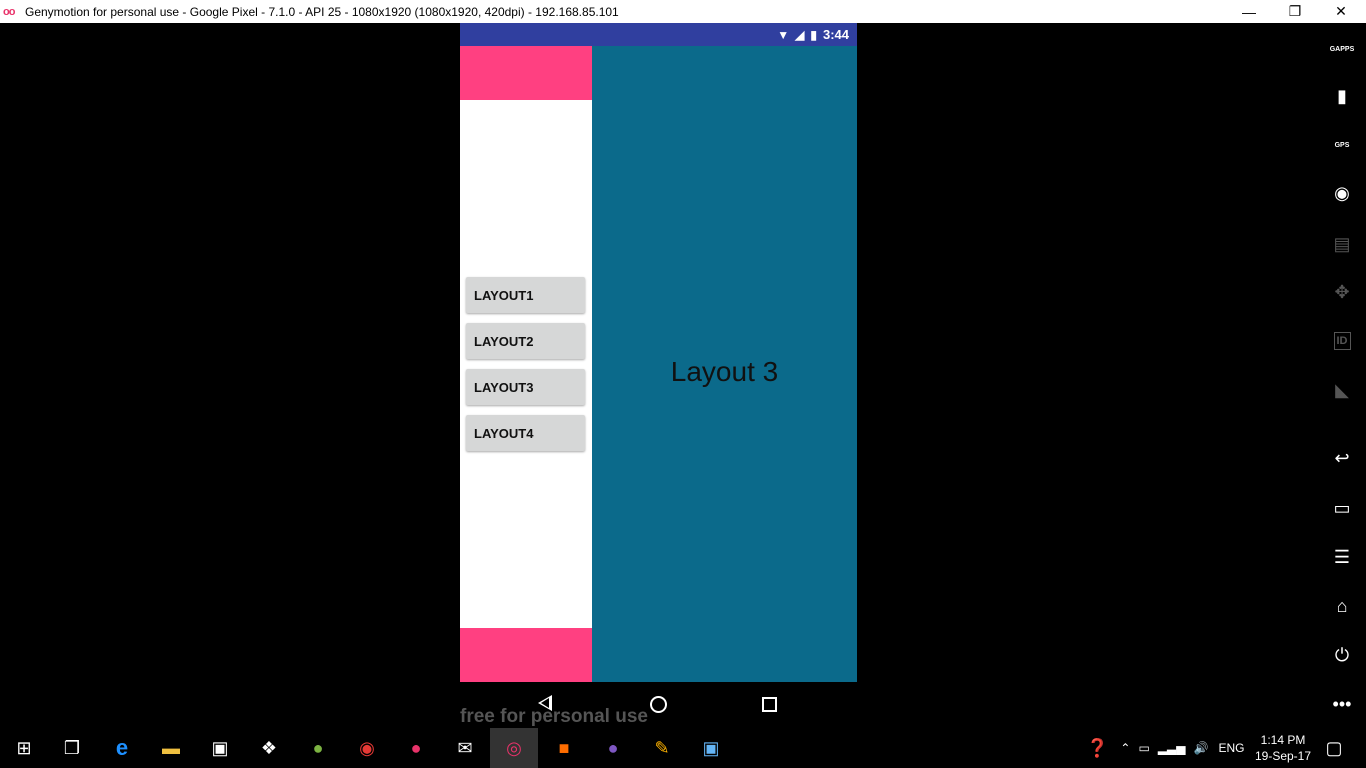 The height and width of the screenshot is (768, 1366). What do you see at coordinates (465, 748) in the screenshot?
I see `mail-icon: ✉` at bounding box center [465, 748].